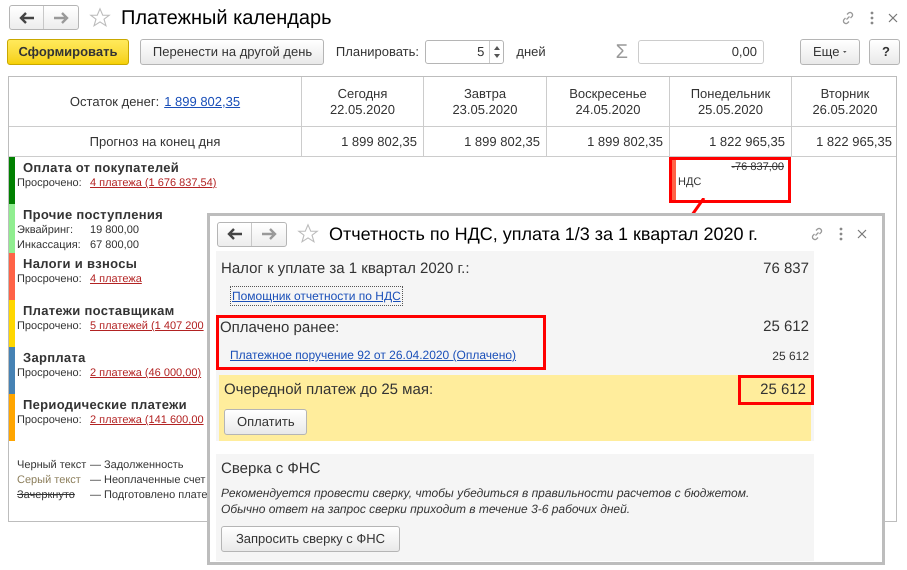 This screenshot has width=907, height=570. What do you see at coordinates (485, 110) in the screenshot?
I see `date-header: 23.05.2020` at bounding box center [485, 110].